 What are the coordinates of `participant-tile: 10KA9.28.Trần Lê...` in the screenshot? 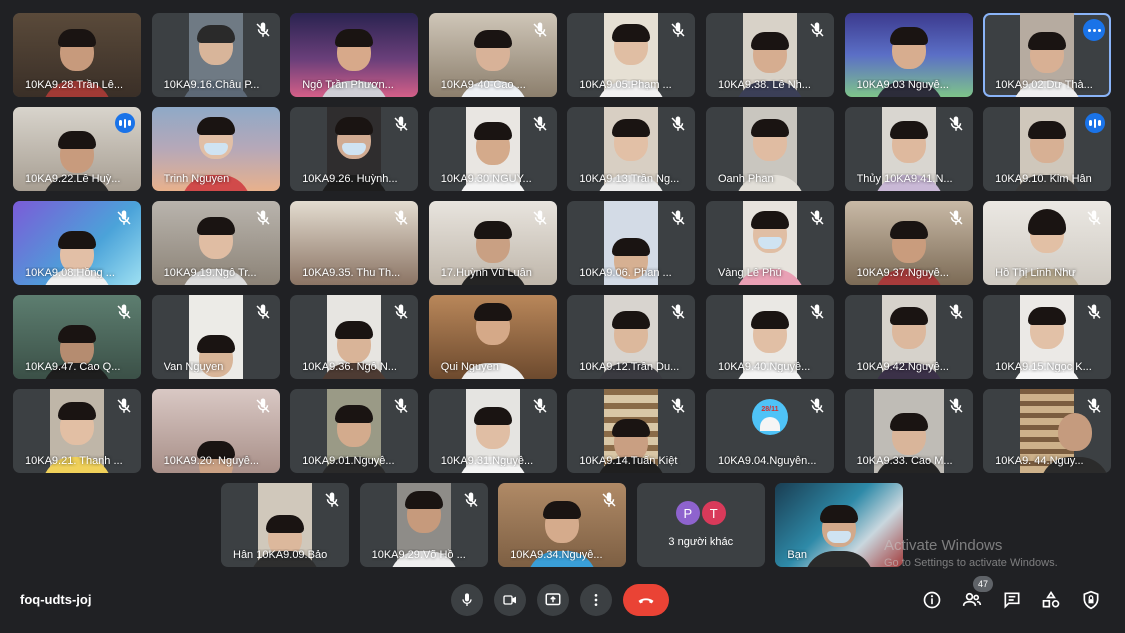 It's located at (77, 55).